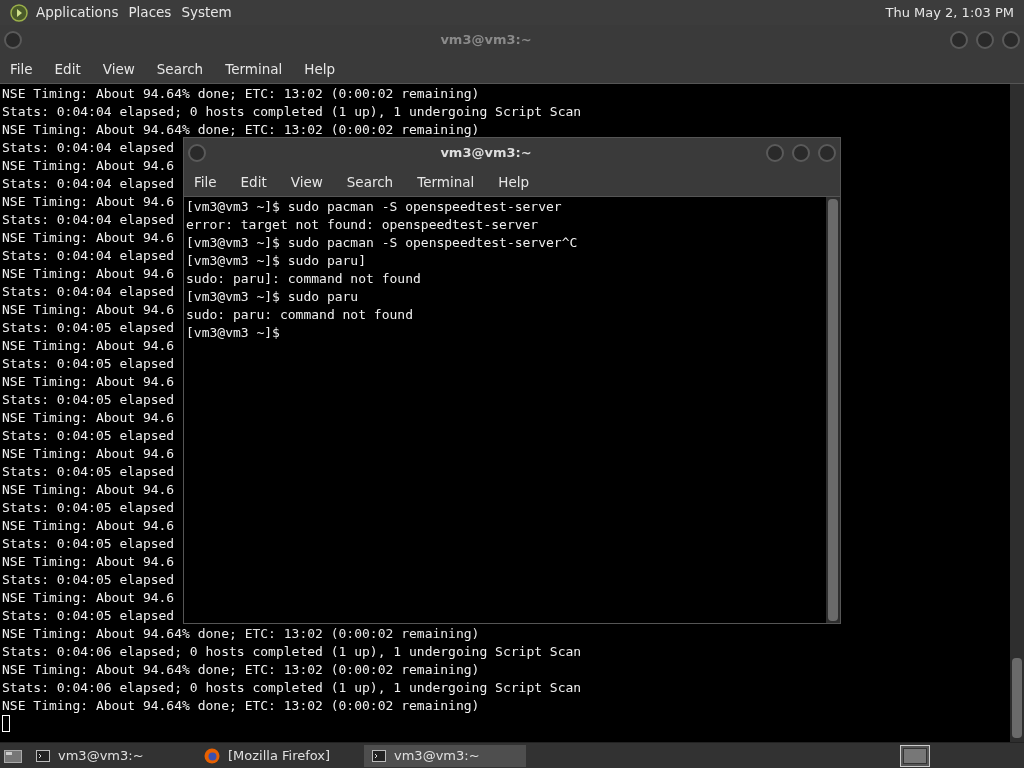 This screenshot has width=1024, height=768. Describe the element at coordinates (915, 755) in the screenshot. I see `workspace-switcher` at that location.